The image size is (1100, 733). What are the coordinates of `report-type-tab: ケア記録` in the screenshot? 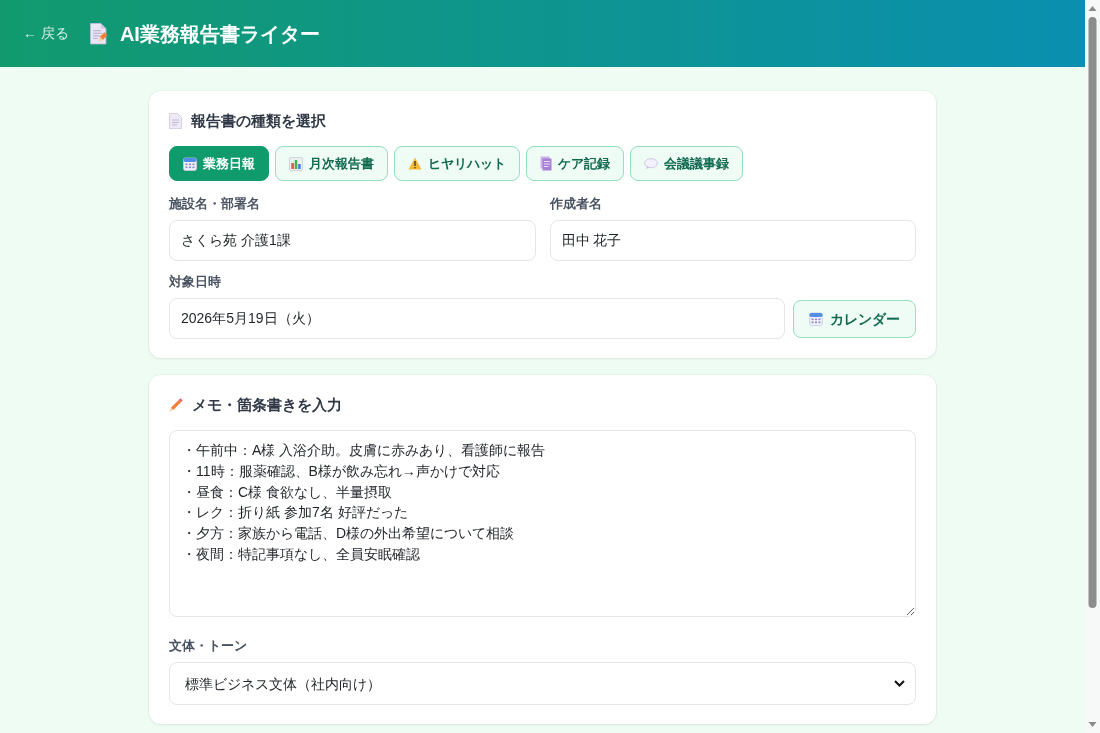 It's located at (575, 163).